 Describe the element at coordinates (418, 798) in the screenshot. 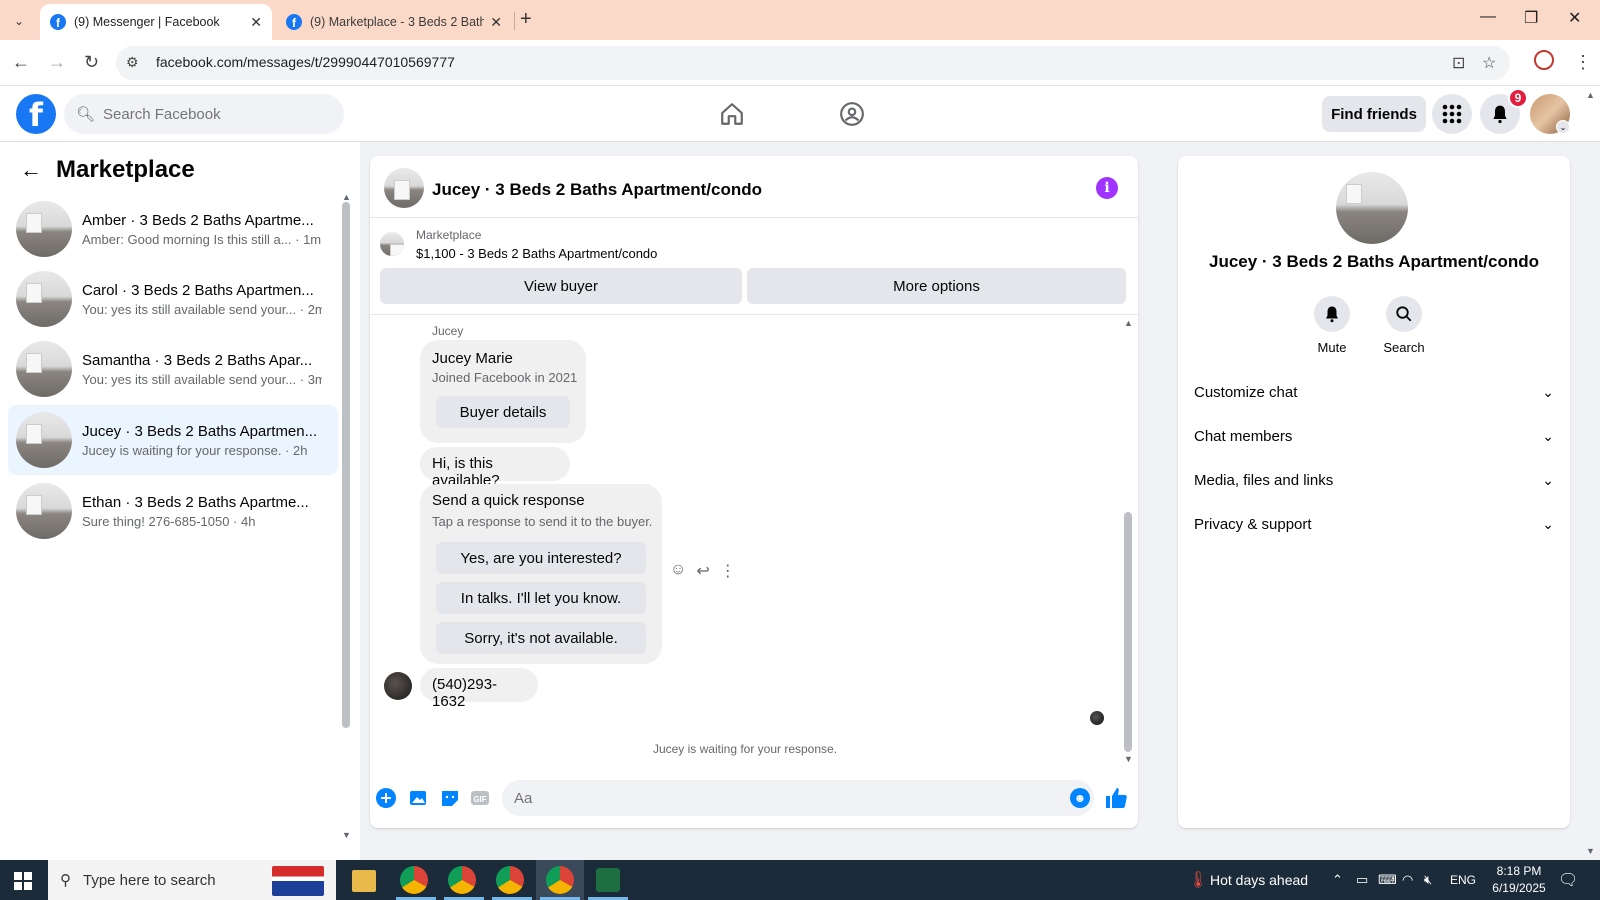

I see `photo-icon` at that location.